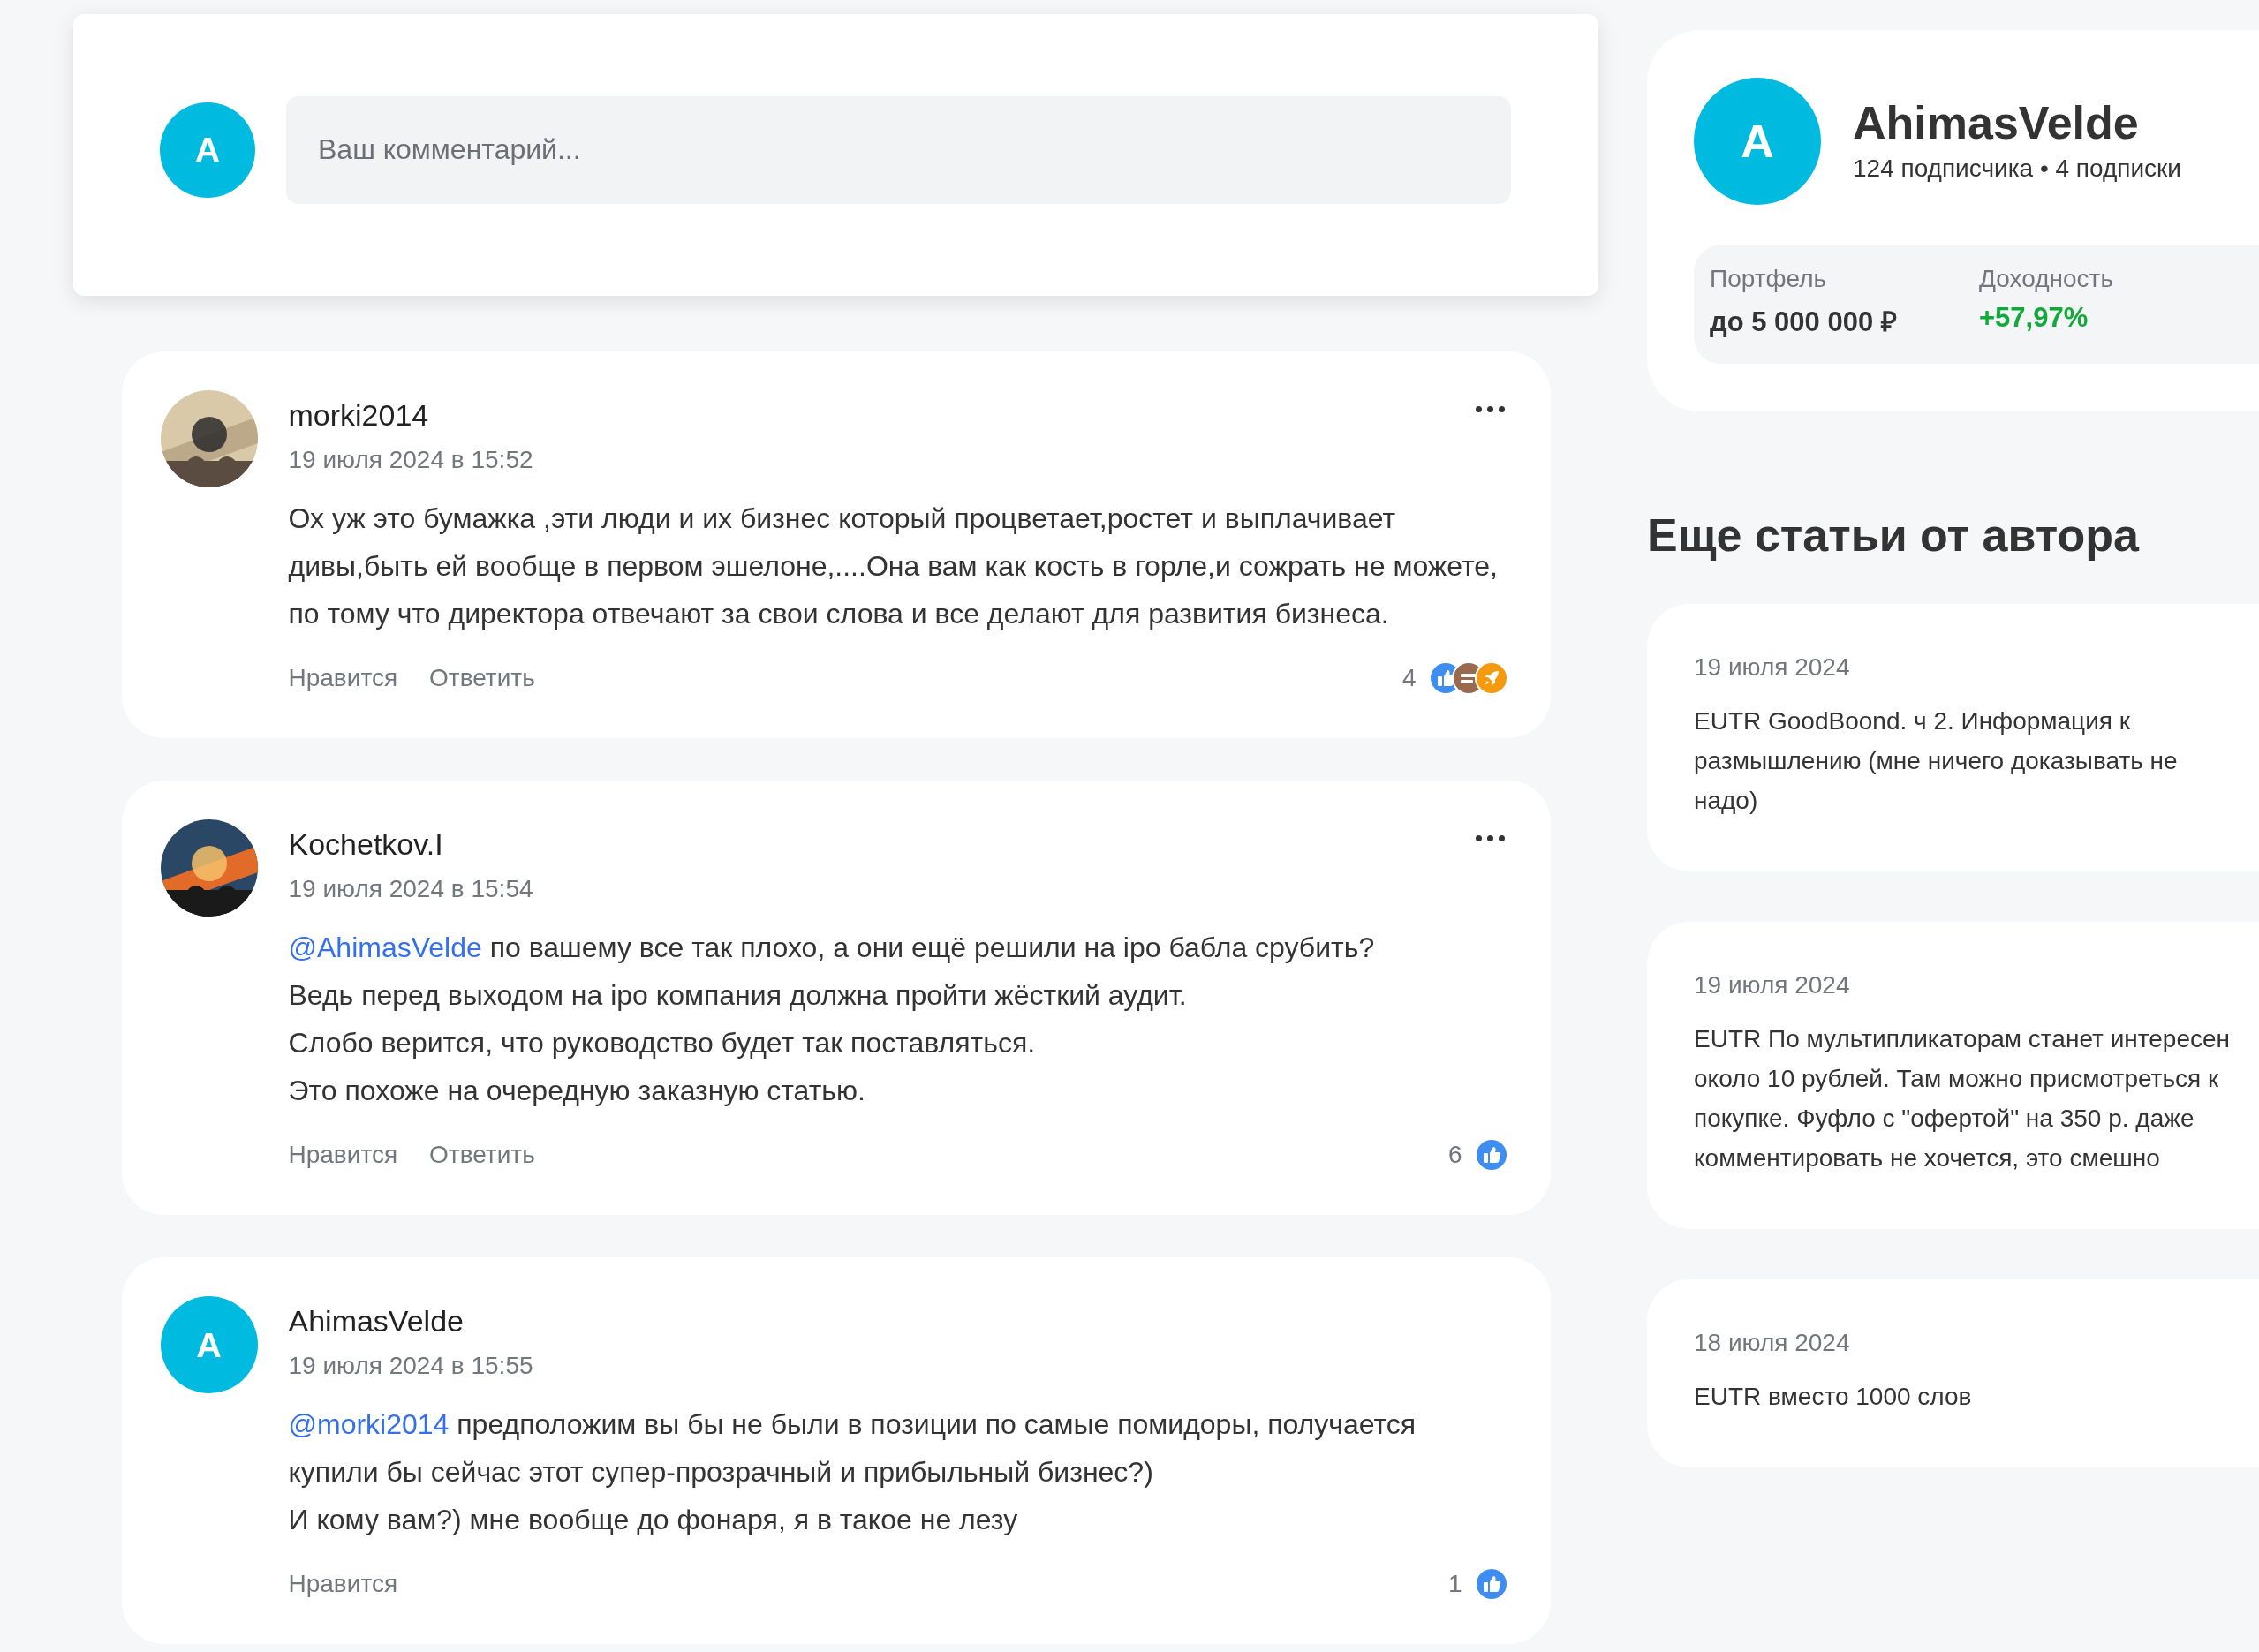 The image size is (2259, 1652). I want to click on article-card: 19 июля 2024 EUTR GoodBoond. ч 2. Информация к размышлению (мне ничего доказывать не надо), so click(1953, 737).